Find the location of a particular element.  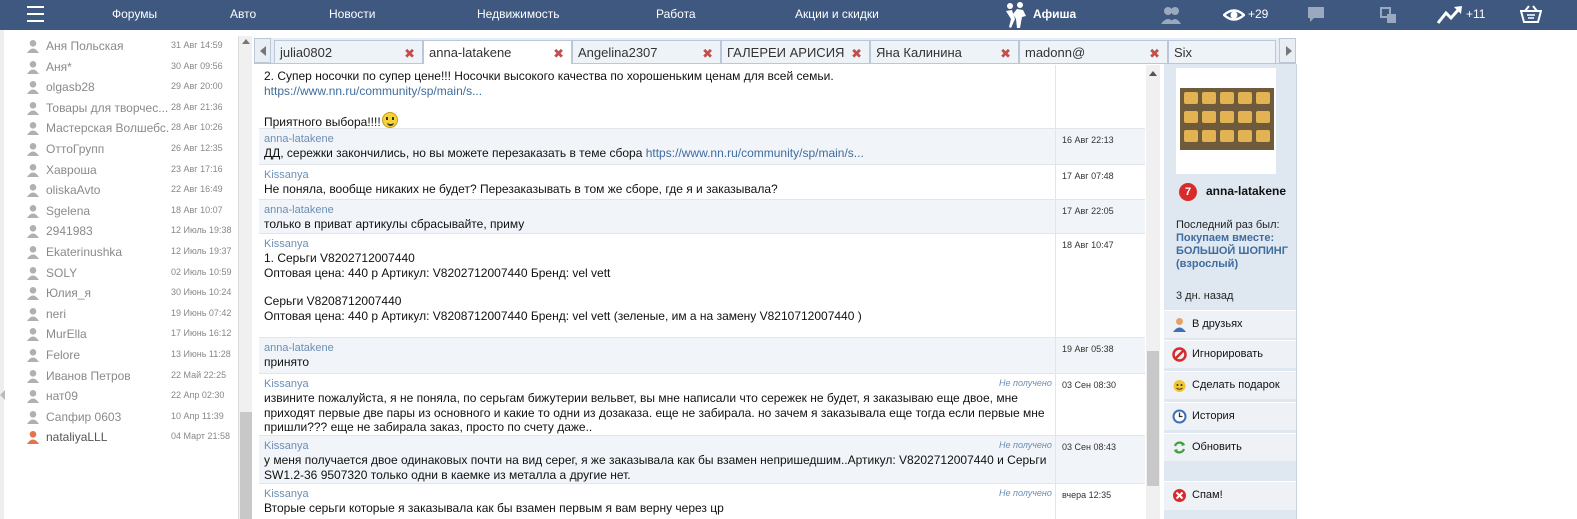

contact-item: Аня* 30 Авг 09:56 is located at coordinates (131, 67).